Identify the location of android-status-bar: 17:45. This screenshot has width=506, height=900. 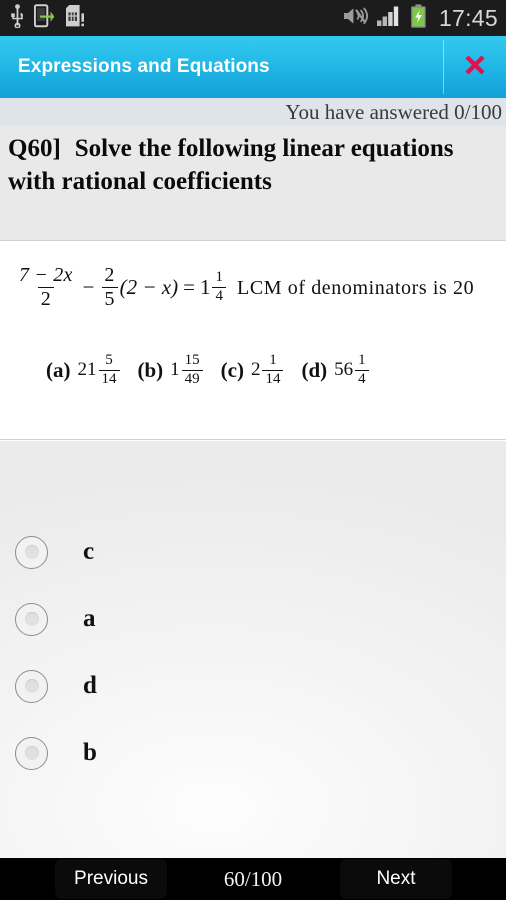
(253, 18).